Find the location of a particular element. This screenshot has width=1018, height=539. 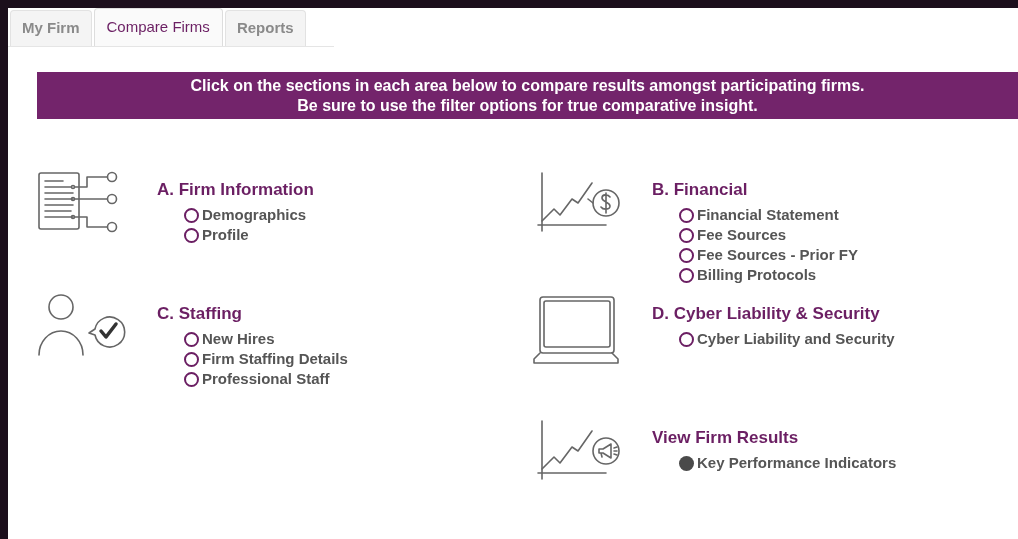

tab: Compare Firms is located at coordinates (158, 27).